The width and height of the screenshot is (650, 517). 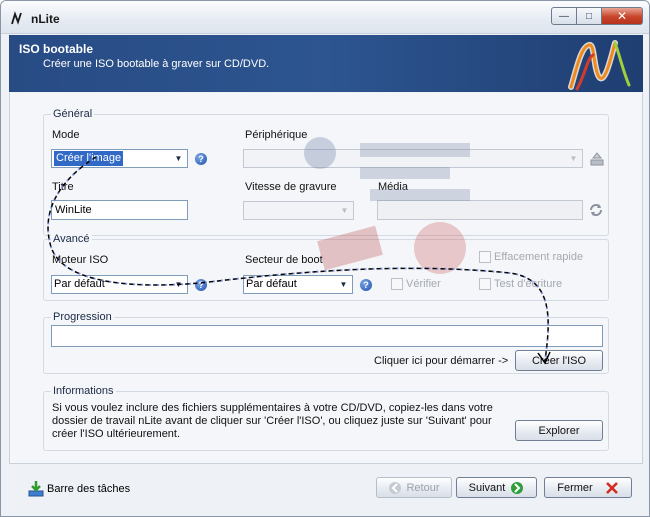 What do you see at coordinates (413, 158) in the screenshot?
I see `device-select: ▼` at bounding box center [413, 158].